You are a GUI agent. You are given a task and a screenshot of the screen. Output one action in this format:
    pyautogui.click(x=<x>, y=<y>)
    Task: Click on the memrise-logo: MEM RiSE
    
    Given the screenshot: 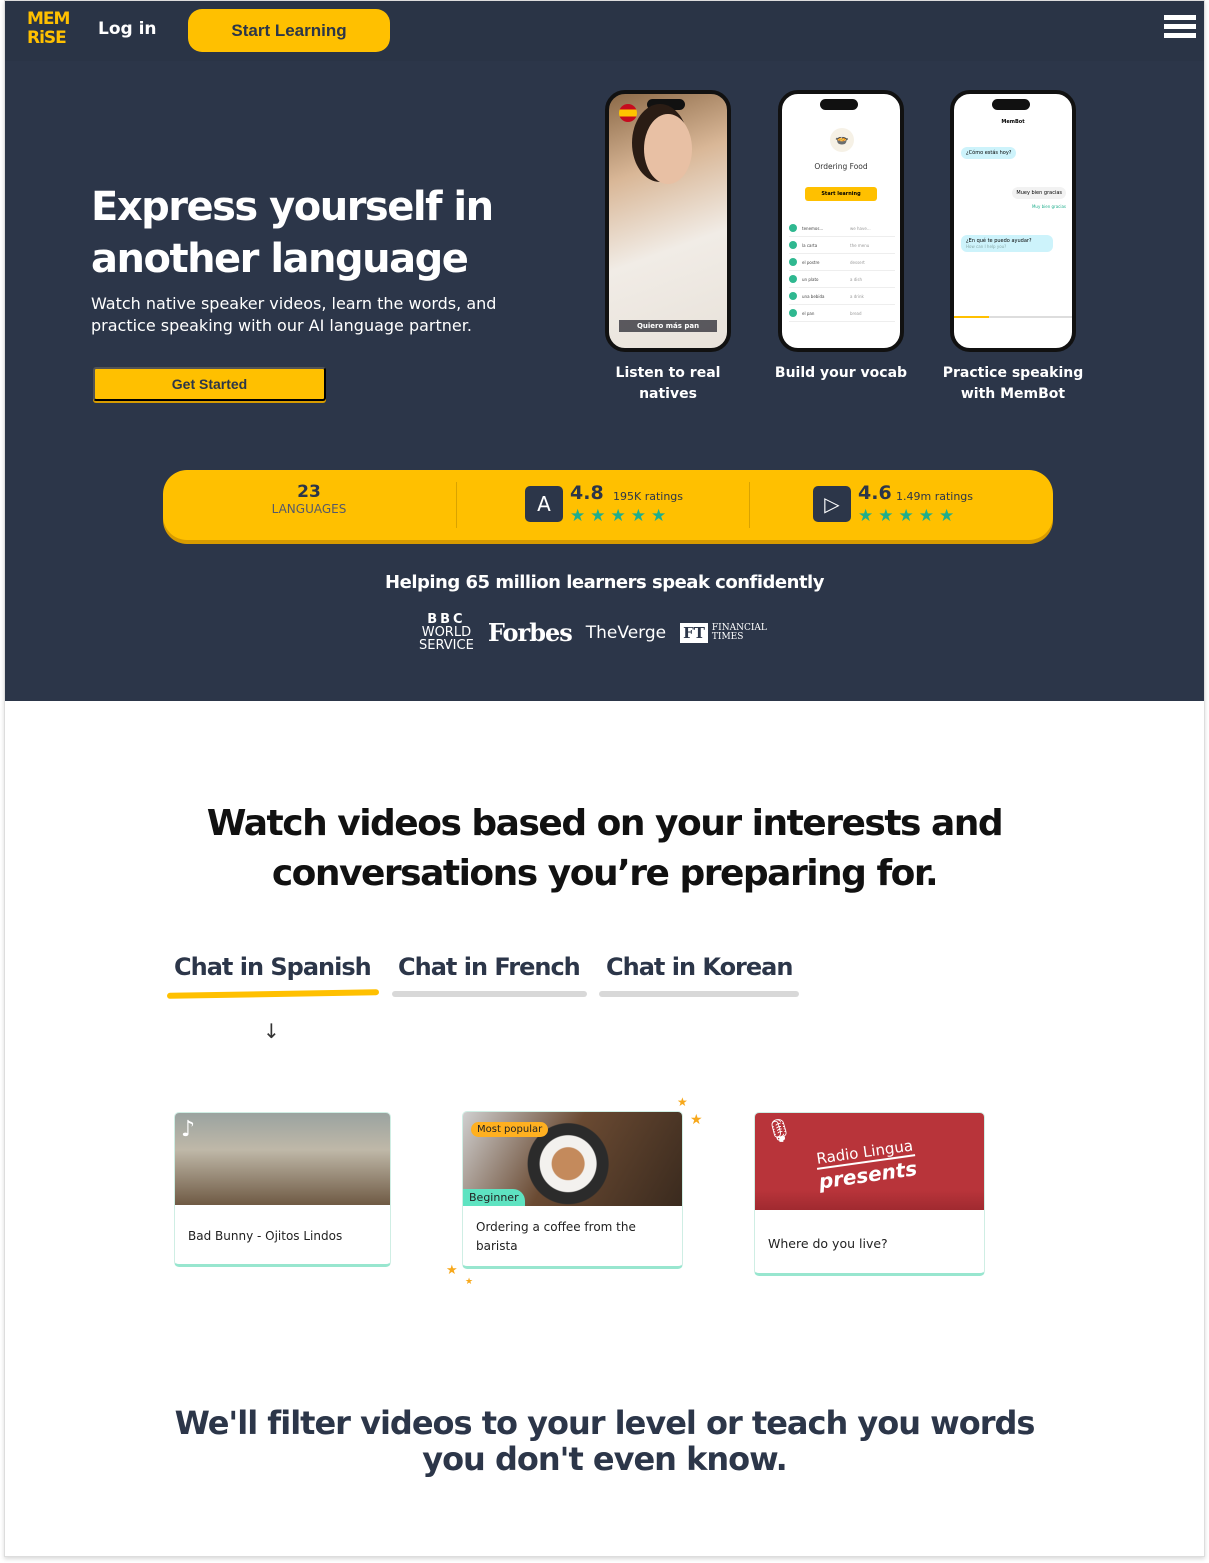 What is the action you would take?
    pyautogui.click(x=48, y=28)
    